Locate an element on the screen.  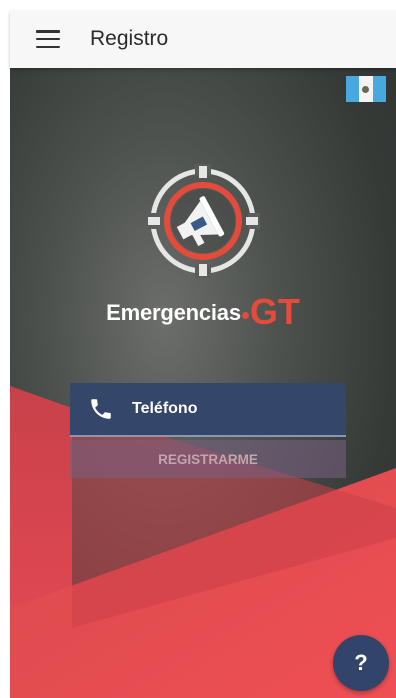
page-title: Registro is located at coordinates (129, 38).